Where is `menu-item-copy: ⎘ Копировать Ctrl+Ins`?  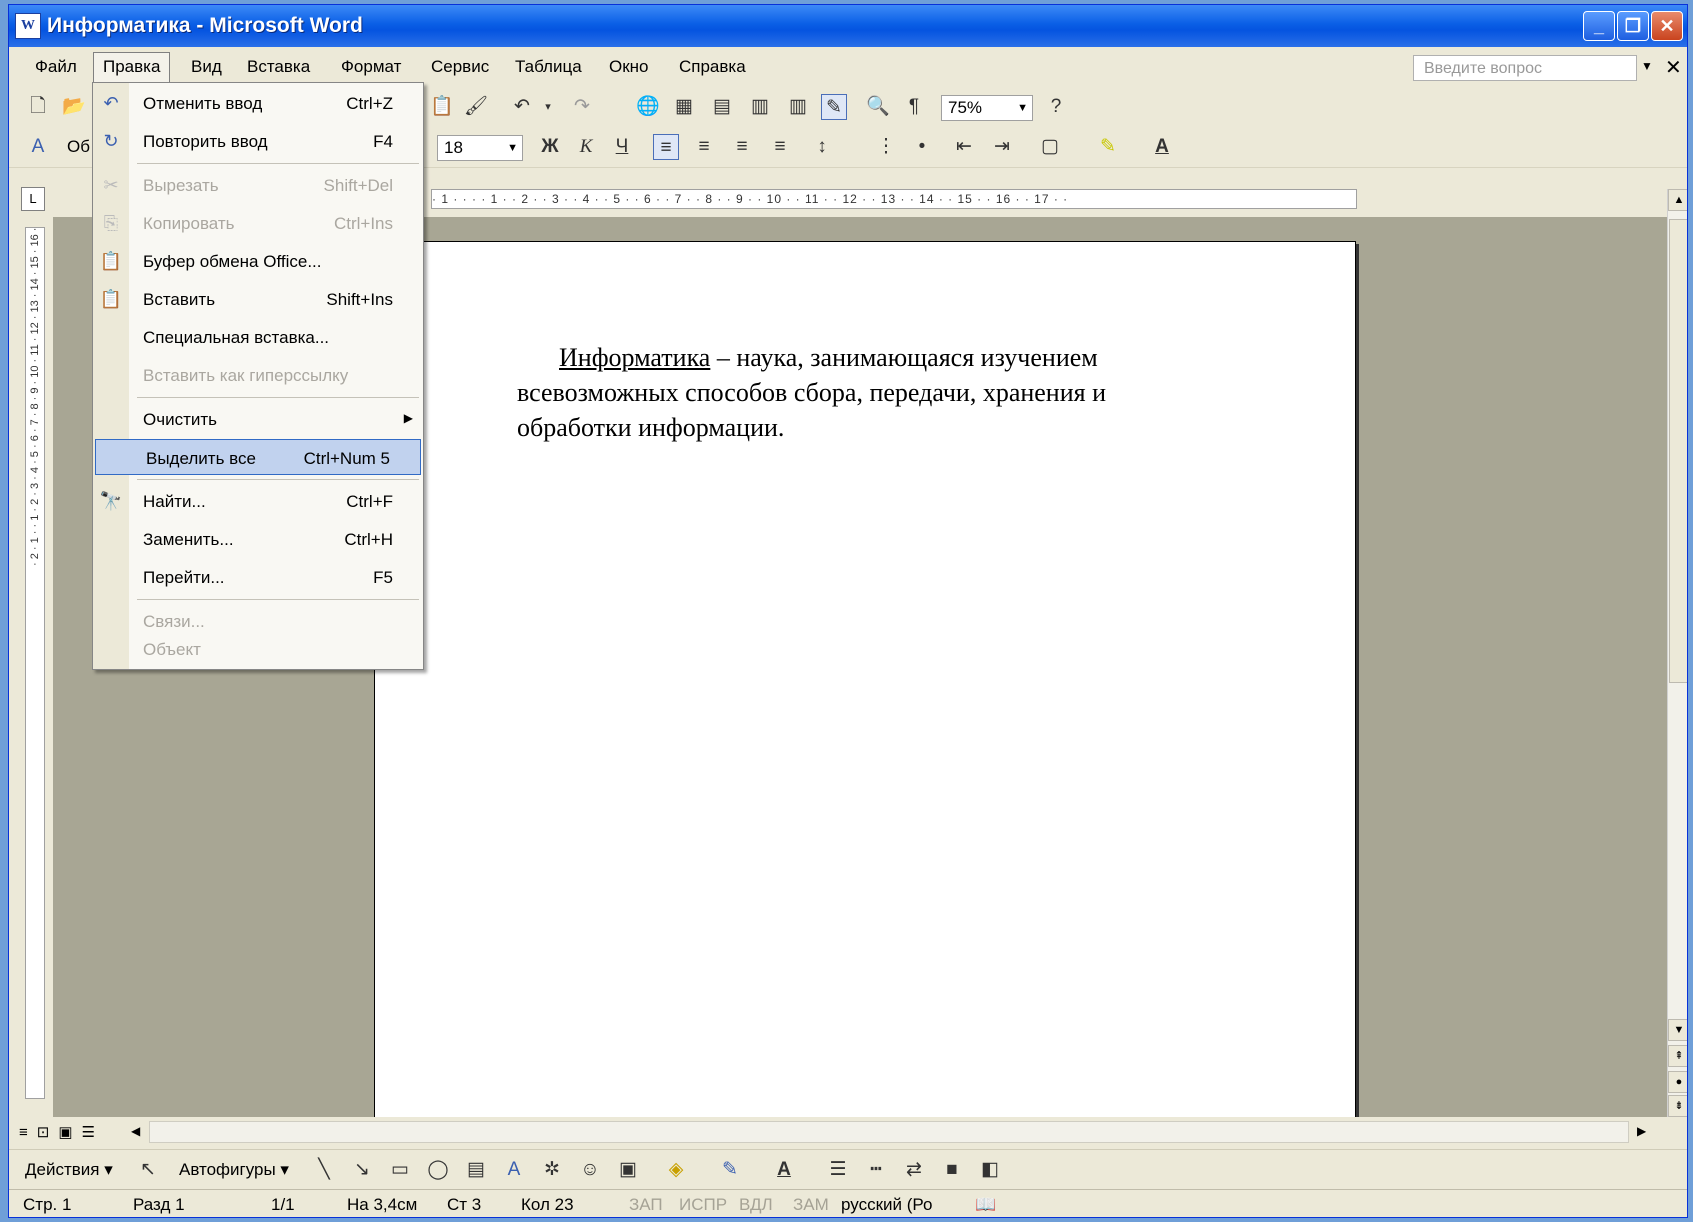
menu-item-copy: ⎘ Копировать Ctrl+Ins is located at coordinates (258, 223).